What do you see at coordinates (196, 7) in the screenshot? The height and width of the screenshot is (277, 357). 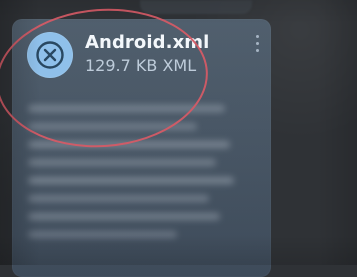 I see `top-chat-strip` at bounding box center [196, 7].